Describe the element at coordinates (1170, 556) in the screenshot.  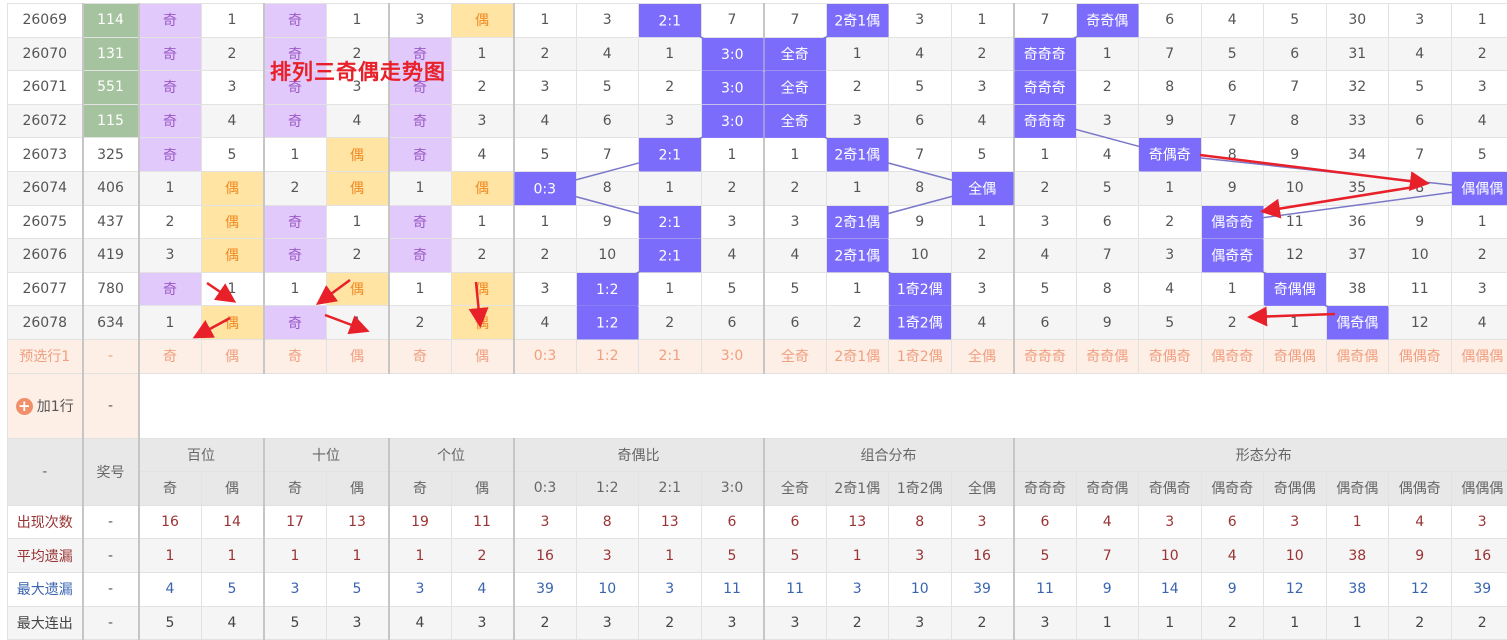
I see `stats-value: 10` at that location.